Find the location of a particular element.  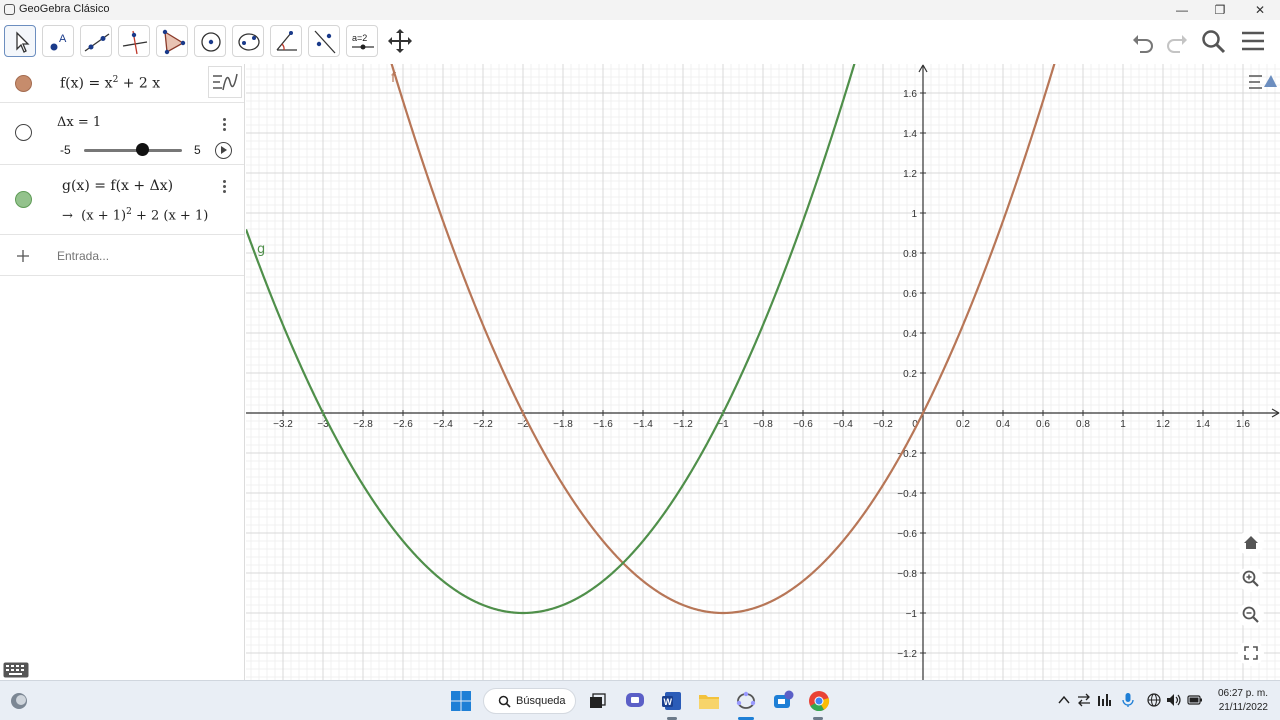

move-view-icon is located at coordinates (400, 41).